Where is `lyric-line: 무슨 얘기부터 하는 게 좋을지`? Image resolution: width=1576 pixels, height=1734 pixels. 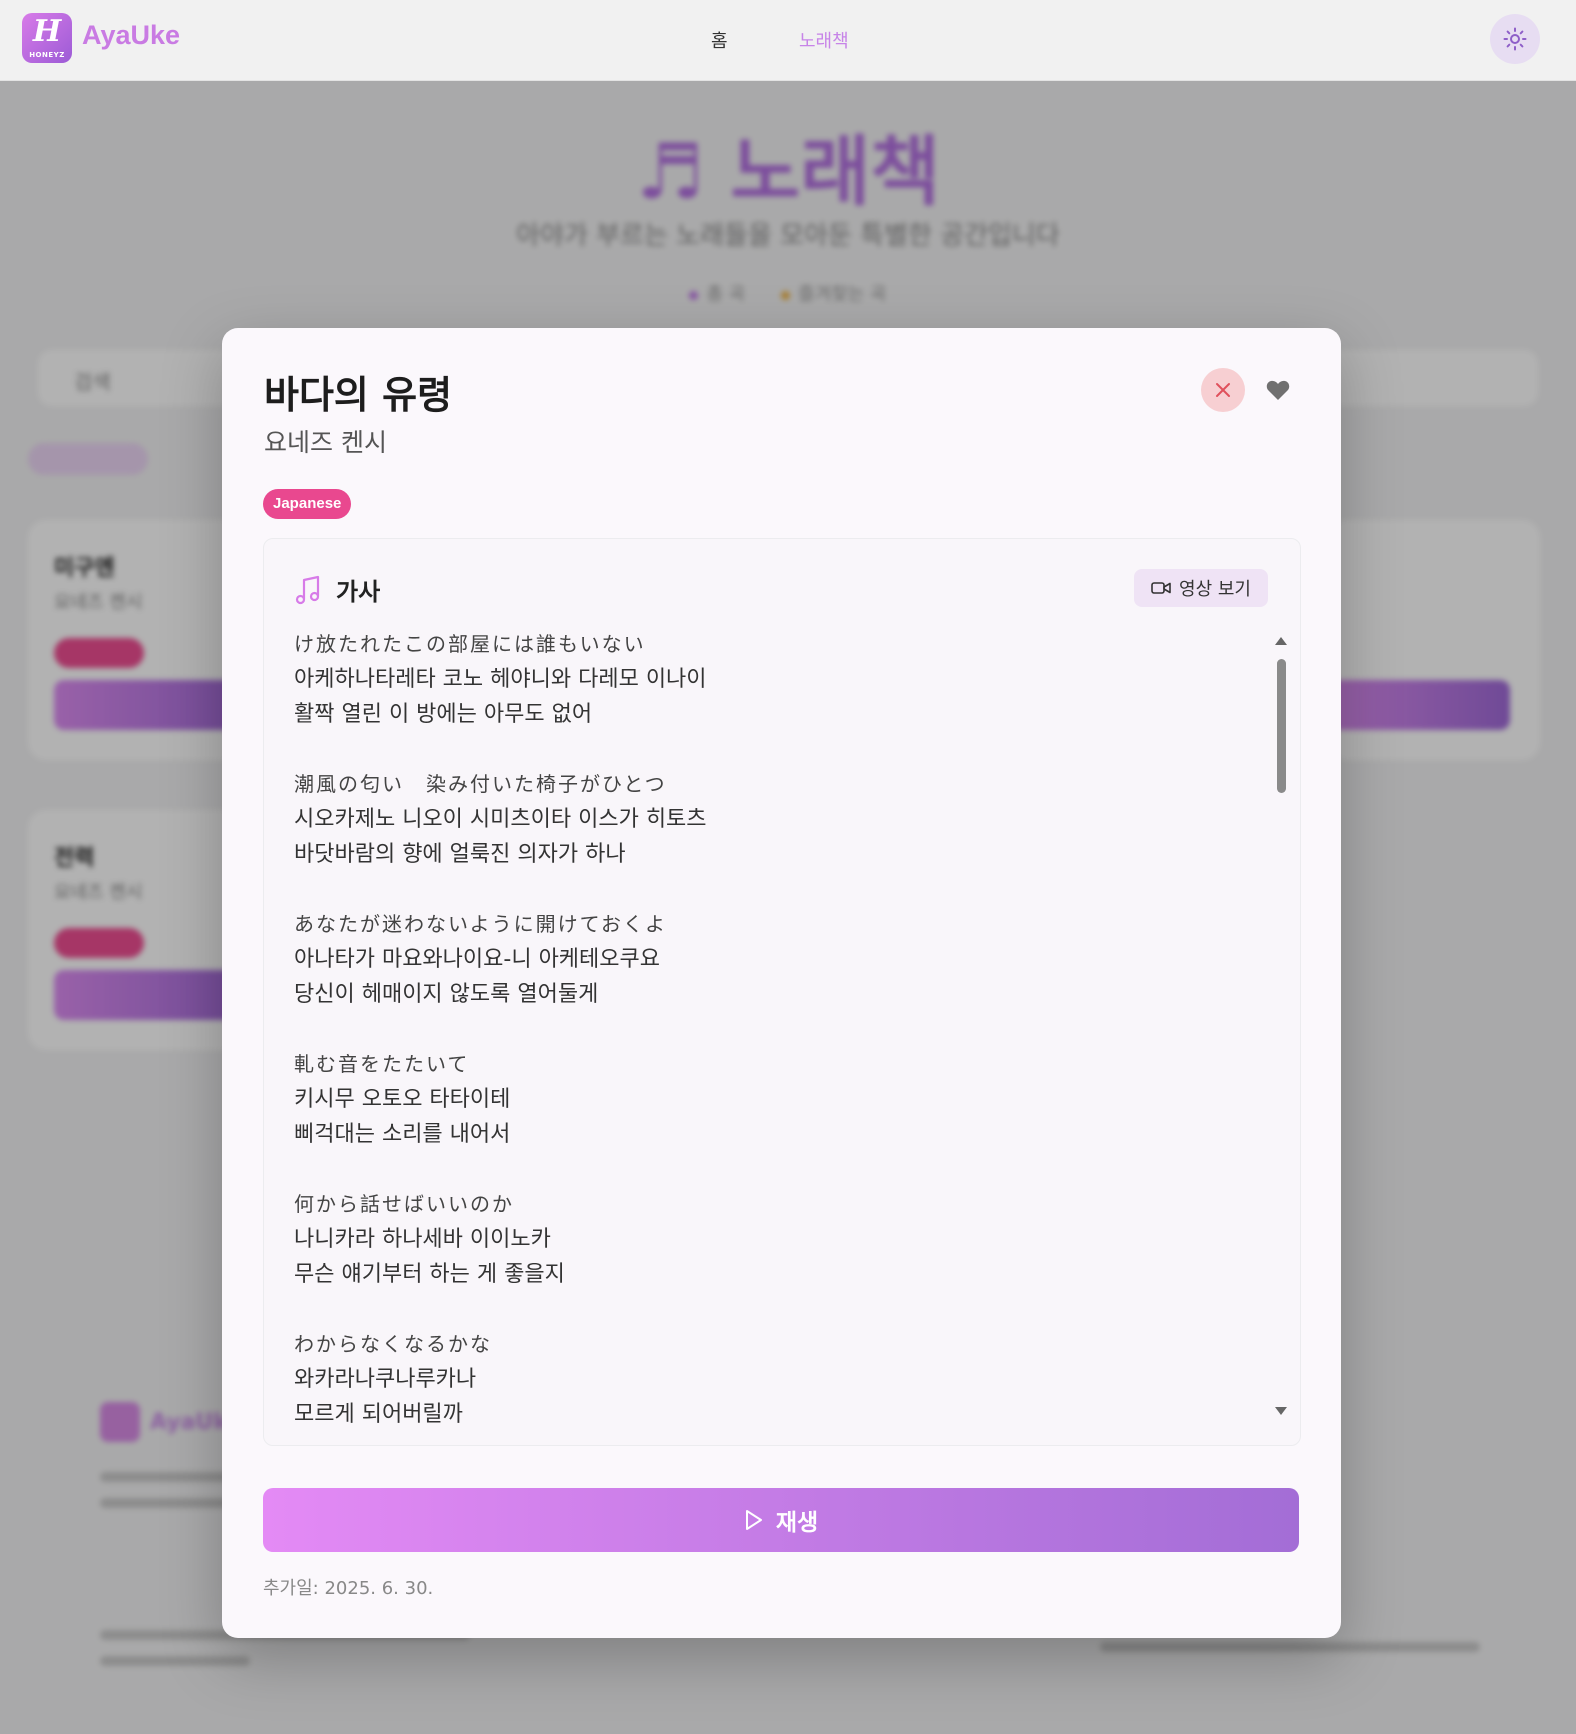 lyric-line: 무슨 얘기부터 하는 게 좋을지 is located at coordinates (429, 1274).